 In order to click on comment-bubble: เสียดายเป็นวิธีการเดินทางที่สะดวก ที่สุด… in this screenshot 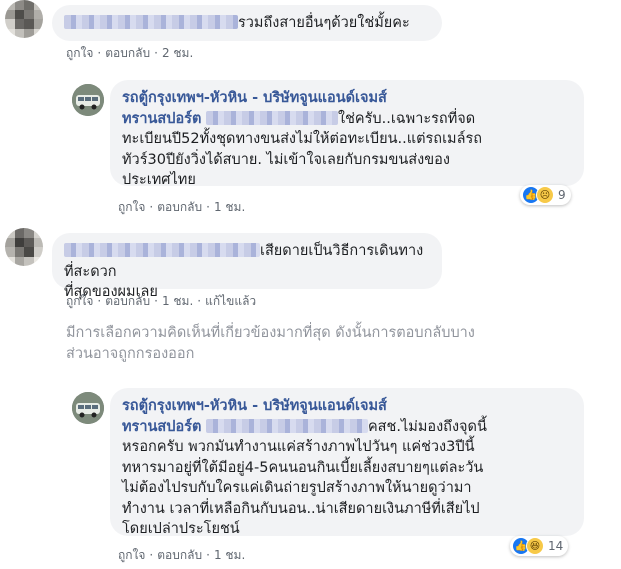, I will do `click(247, 266)`.